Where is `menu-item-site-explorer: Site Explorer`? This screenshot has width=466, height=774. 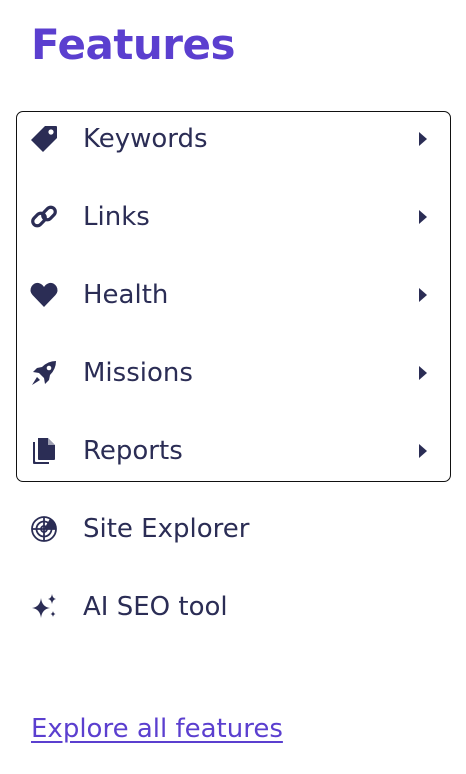
menu-item-site-explorer: Site Explorer is located at coordinates (233, 529).